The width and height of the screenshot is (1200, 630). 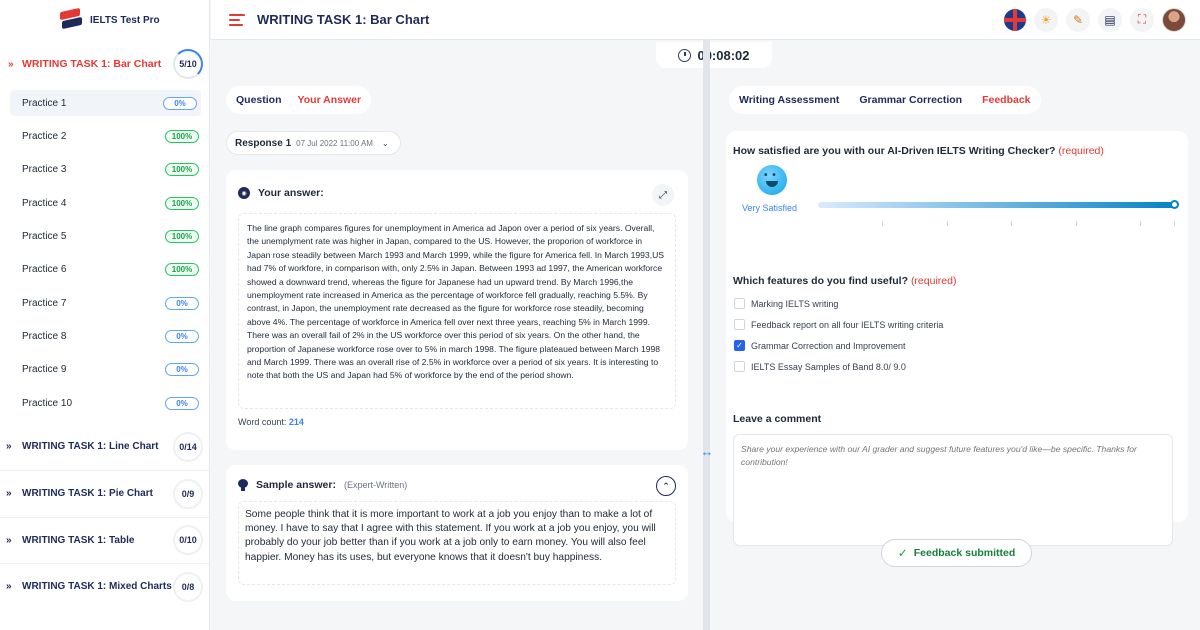 What do you see at coordinates (1006, 100) in the screenshot?
I see `tab-feedback: Feedback` at bounding box center [1006, 100].